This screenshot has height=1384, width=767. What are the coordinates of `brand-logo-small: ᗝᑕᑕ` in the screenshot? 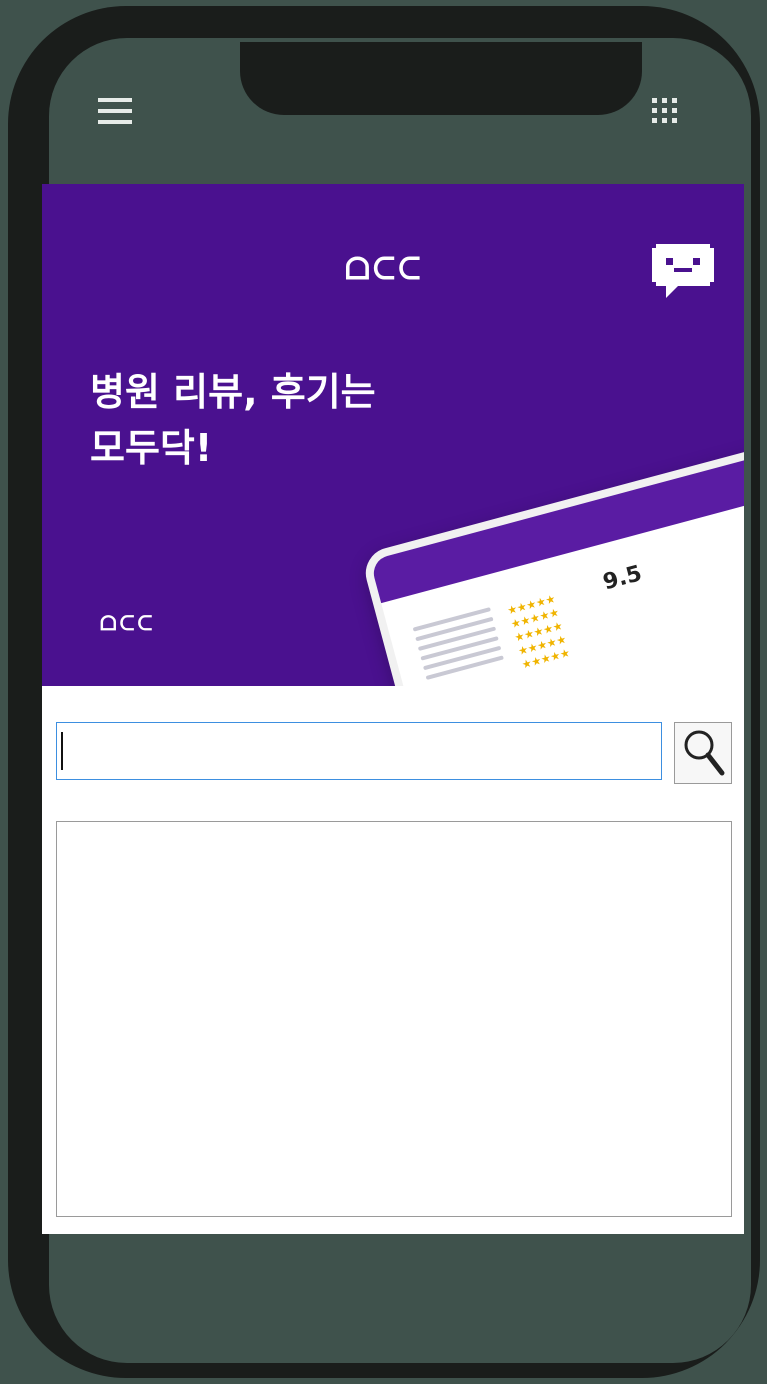 It's located at (128, 623).